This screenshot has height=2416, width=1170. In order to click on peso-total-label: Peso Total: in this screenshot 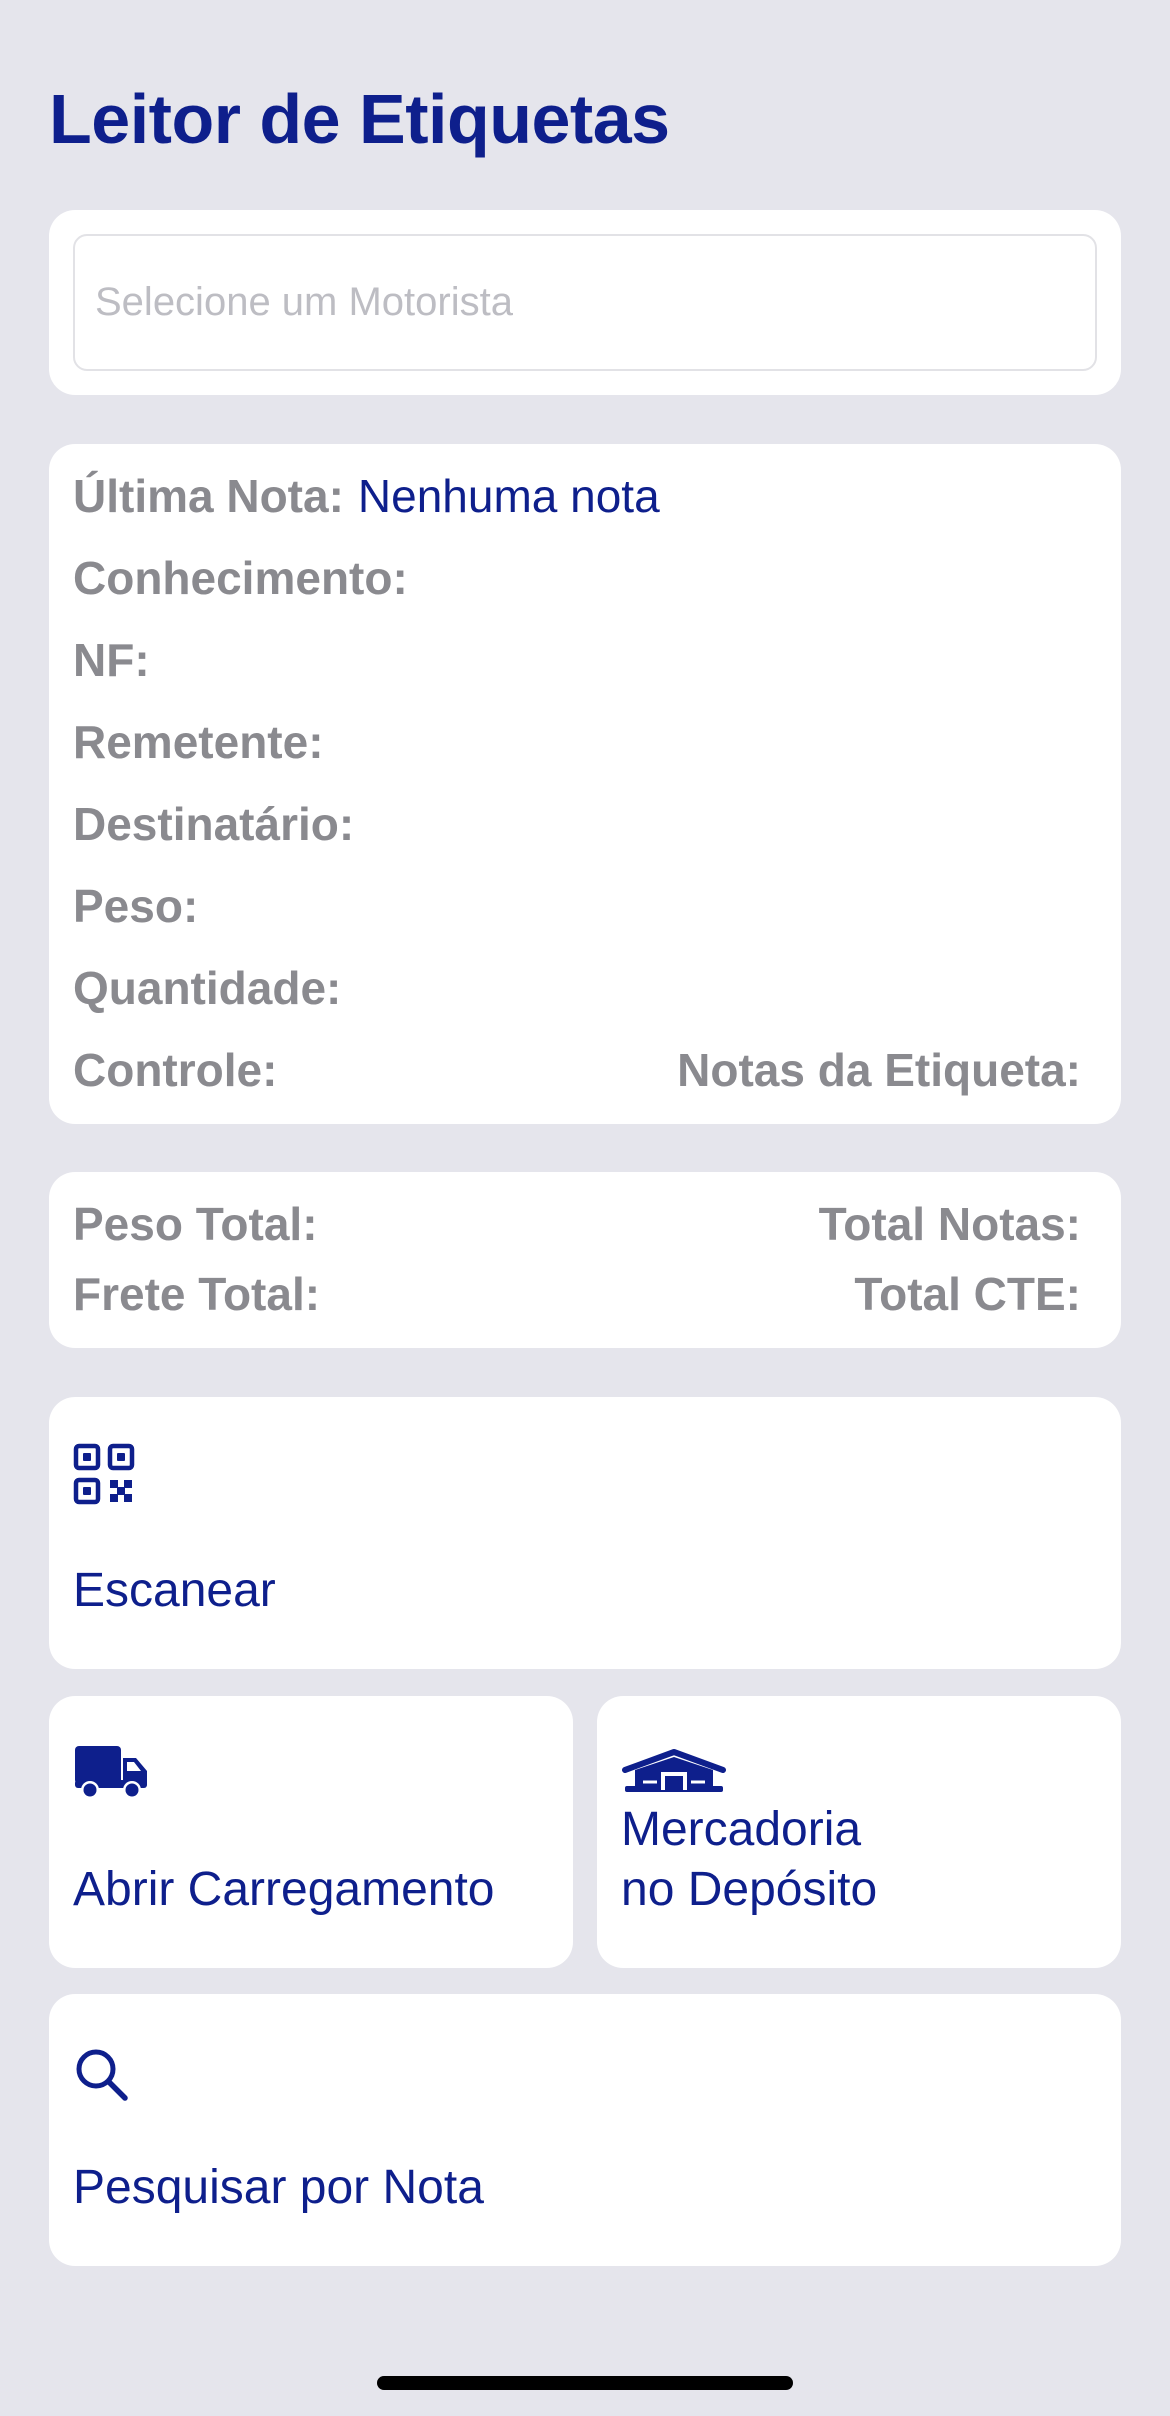, I will do `click(195, 1224)`.